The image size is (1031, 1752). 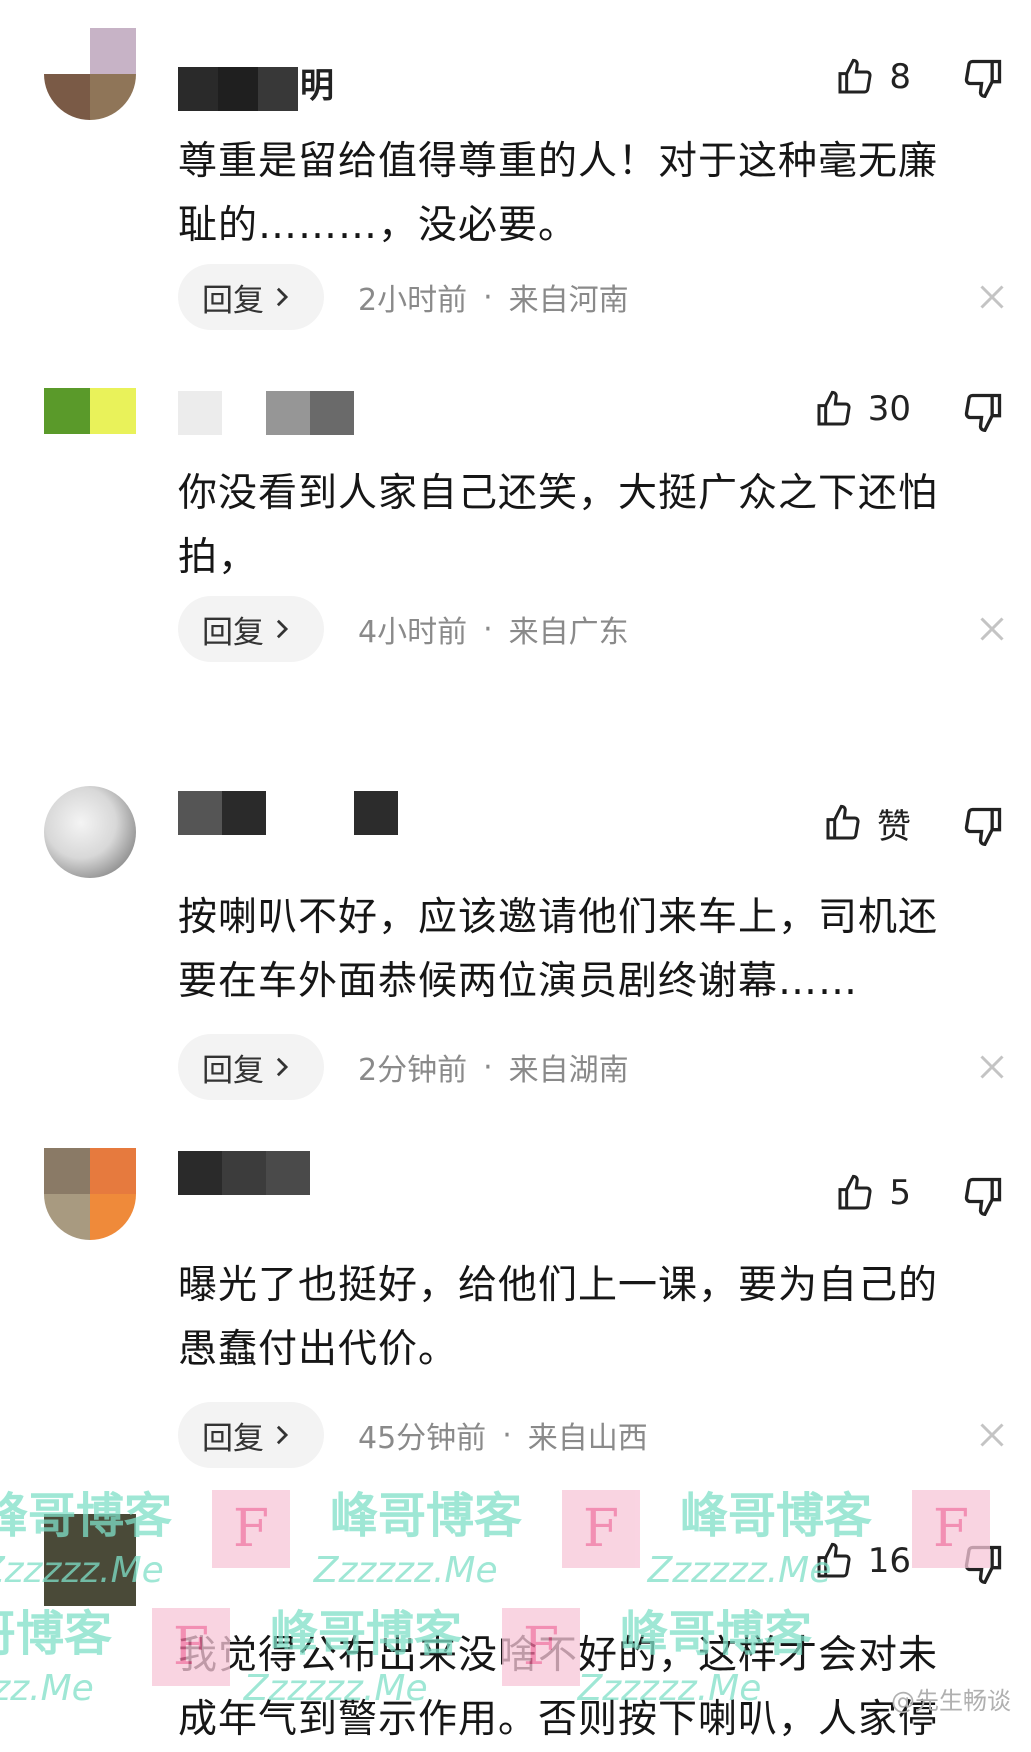 What do you see at coordinates (558, 1317) in the screenshot?
I see `comment-text: 曝光了也挺好，给他们上一课，要为自己的 愚蠢付出代价。` at bounding box center [558, 1317].